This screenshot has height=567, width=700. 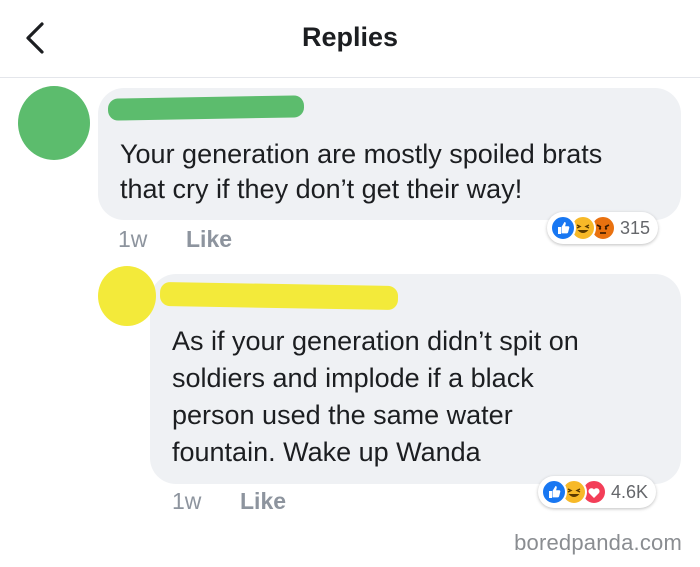 I want to click on comment-1-reactions: 315, so click(x=603, y=228).